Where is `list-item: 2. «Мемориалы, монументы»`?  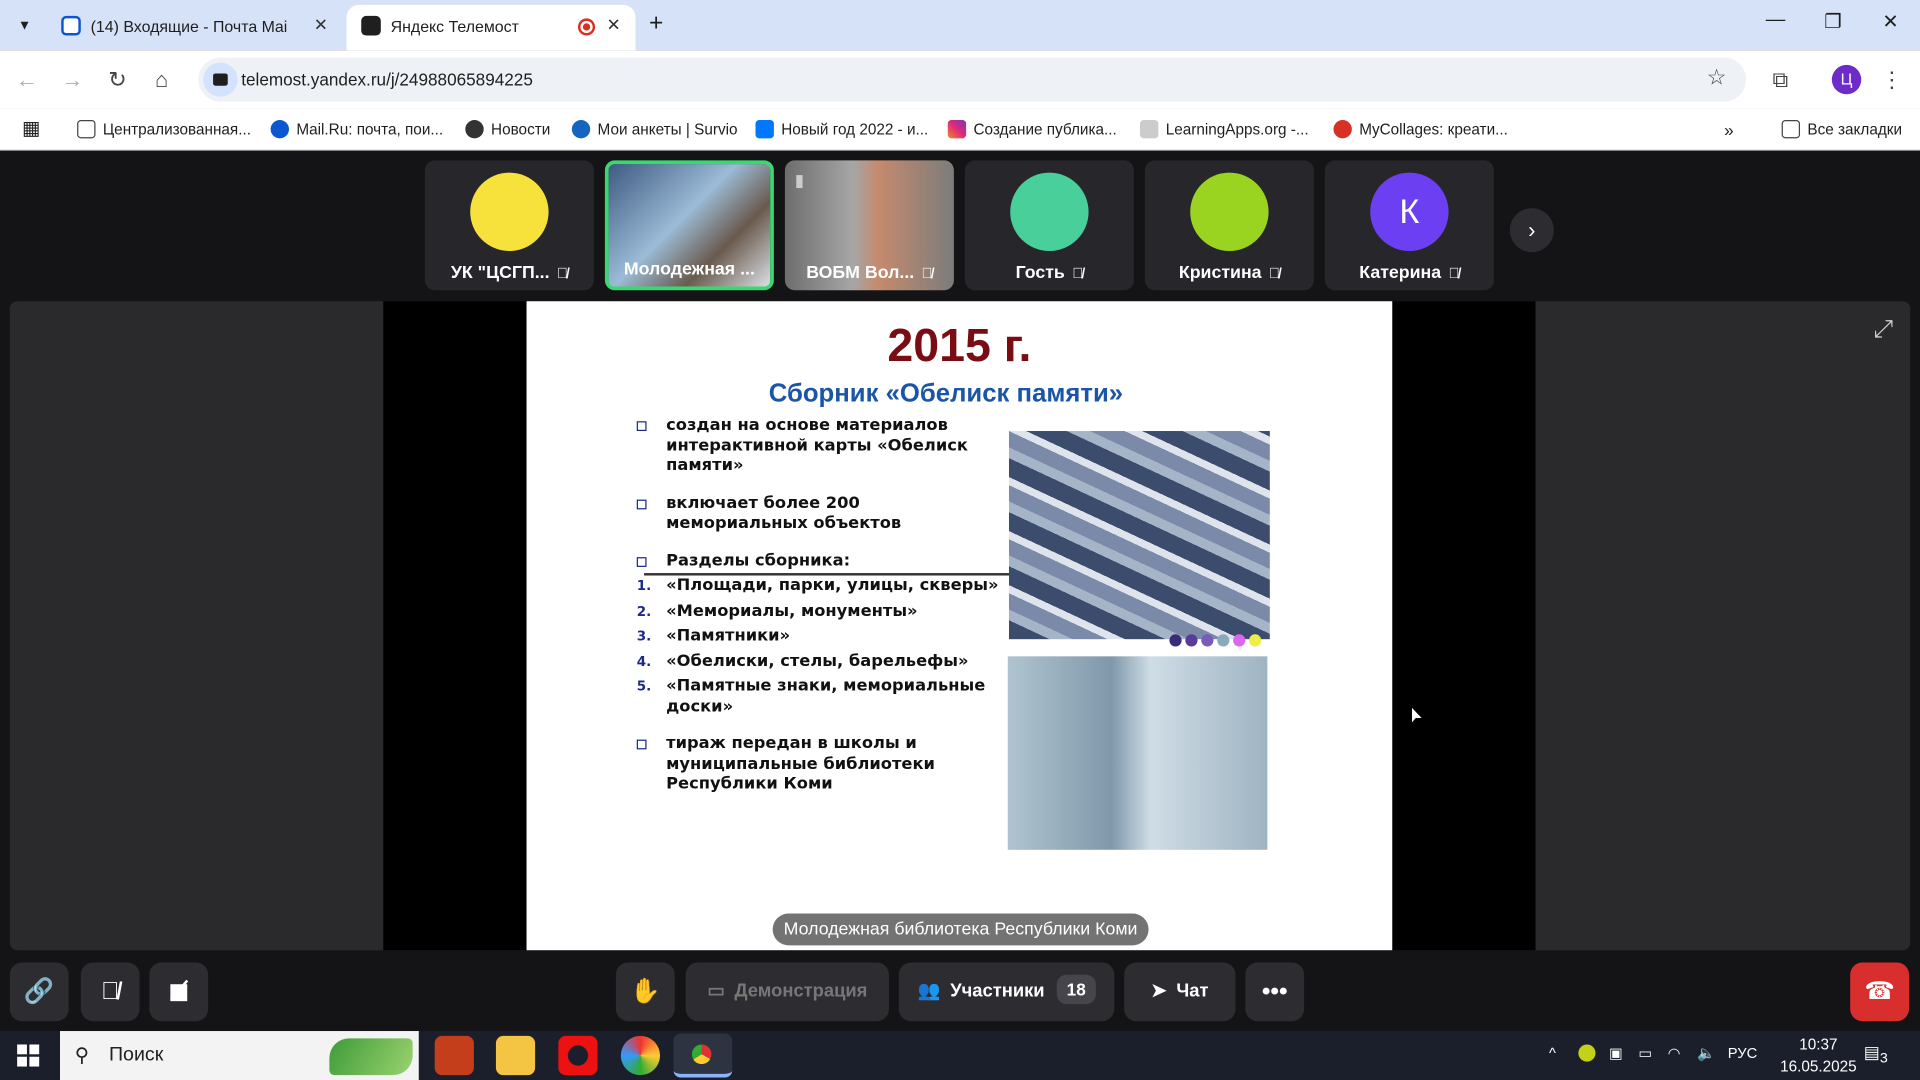
list-item: 2. «Мемориалы, монументы» is located at coordinates (777, 611).